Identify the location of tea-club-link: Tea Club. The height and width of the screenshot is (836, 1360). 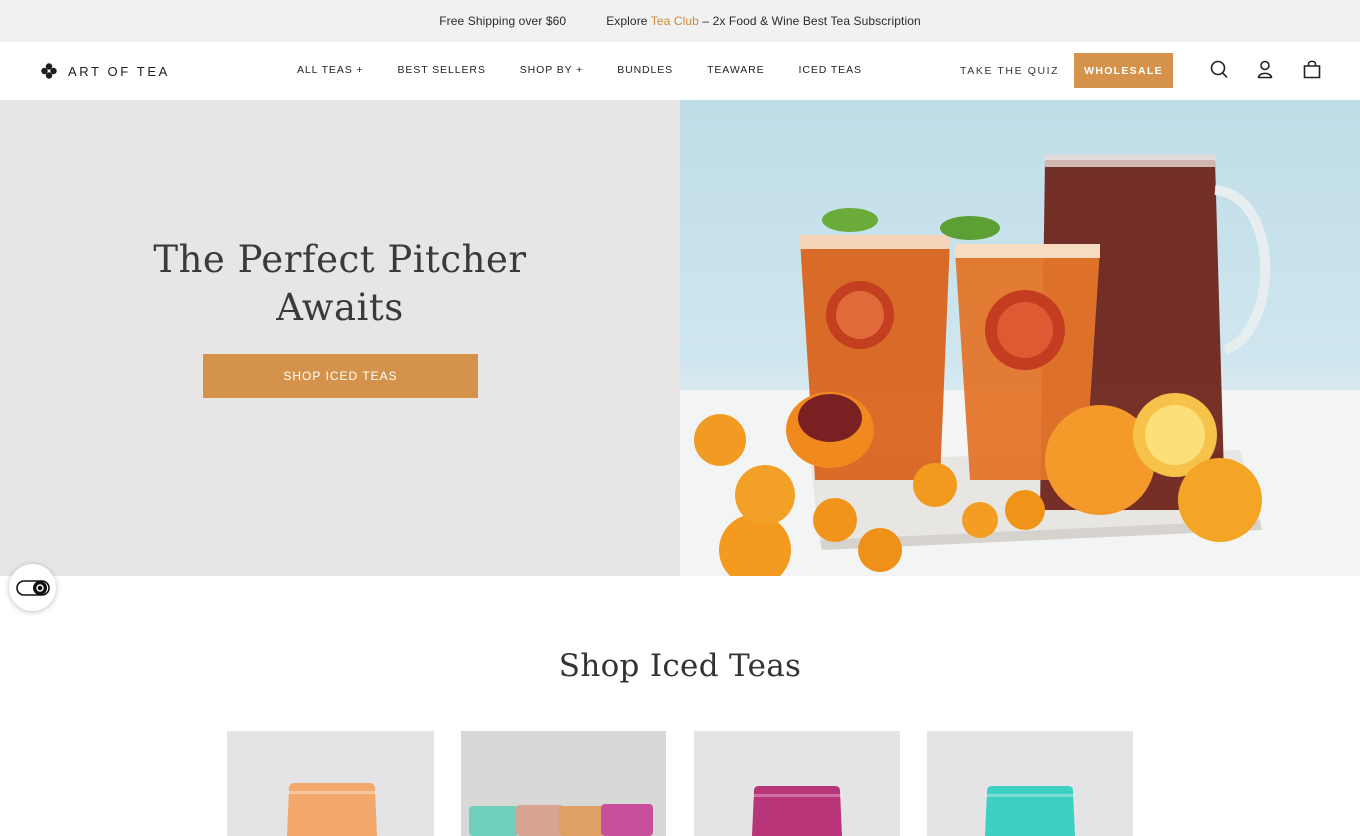
(675, 21).